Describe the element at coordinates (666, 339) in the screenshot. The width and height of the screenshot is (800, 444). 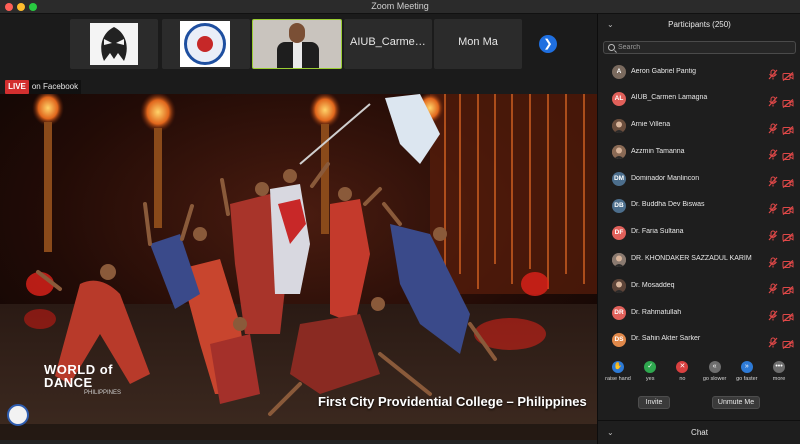
I see `participant-name: Dr. Sahin Akter Sarker` at that location.